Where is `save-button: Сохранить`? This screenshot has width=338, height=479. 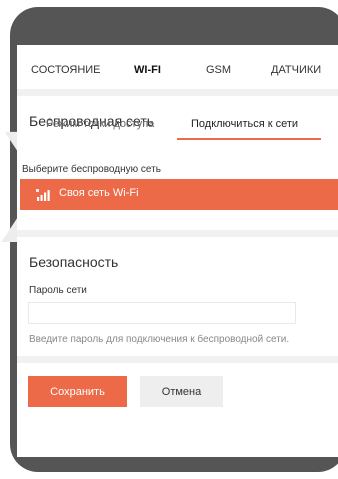
save-button: Сохранить is located at coordinates (77, 391).